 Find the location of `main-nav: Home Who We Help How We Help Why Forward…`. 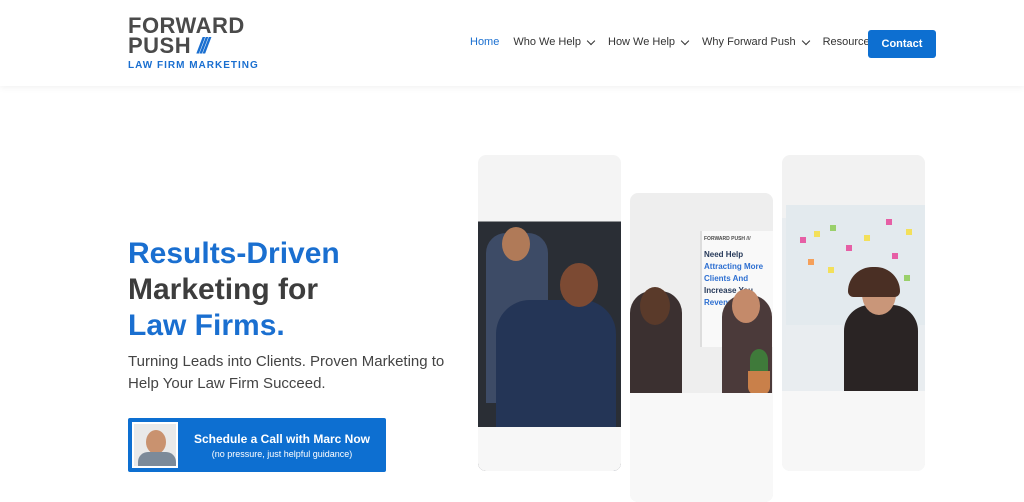

main-nav: Home Who We Help How We Help Why Forward… is located at coordinates (672, 42).